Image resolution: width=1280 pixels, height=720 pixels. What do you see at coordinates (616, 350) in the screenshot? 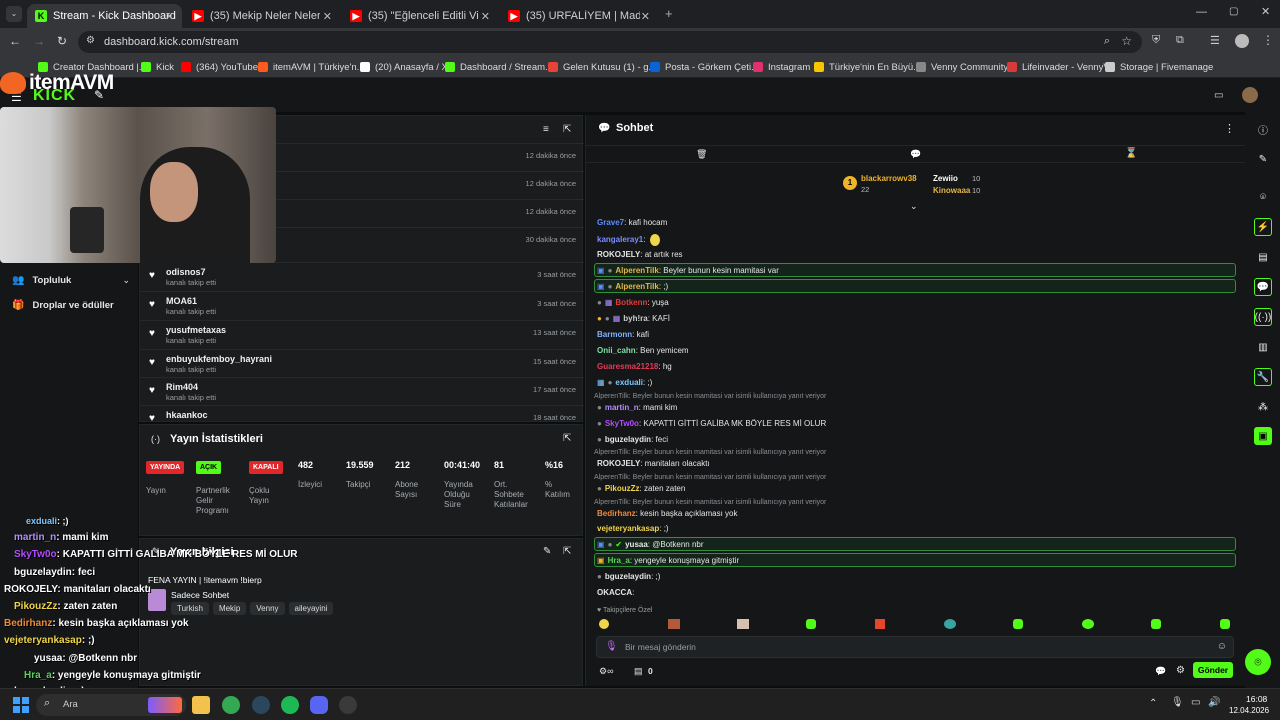
I see `chat-username: Onii_cahn` at bounding box center [616, 350].